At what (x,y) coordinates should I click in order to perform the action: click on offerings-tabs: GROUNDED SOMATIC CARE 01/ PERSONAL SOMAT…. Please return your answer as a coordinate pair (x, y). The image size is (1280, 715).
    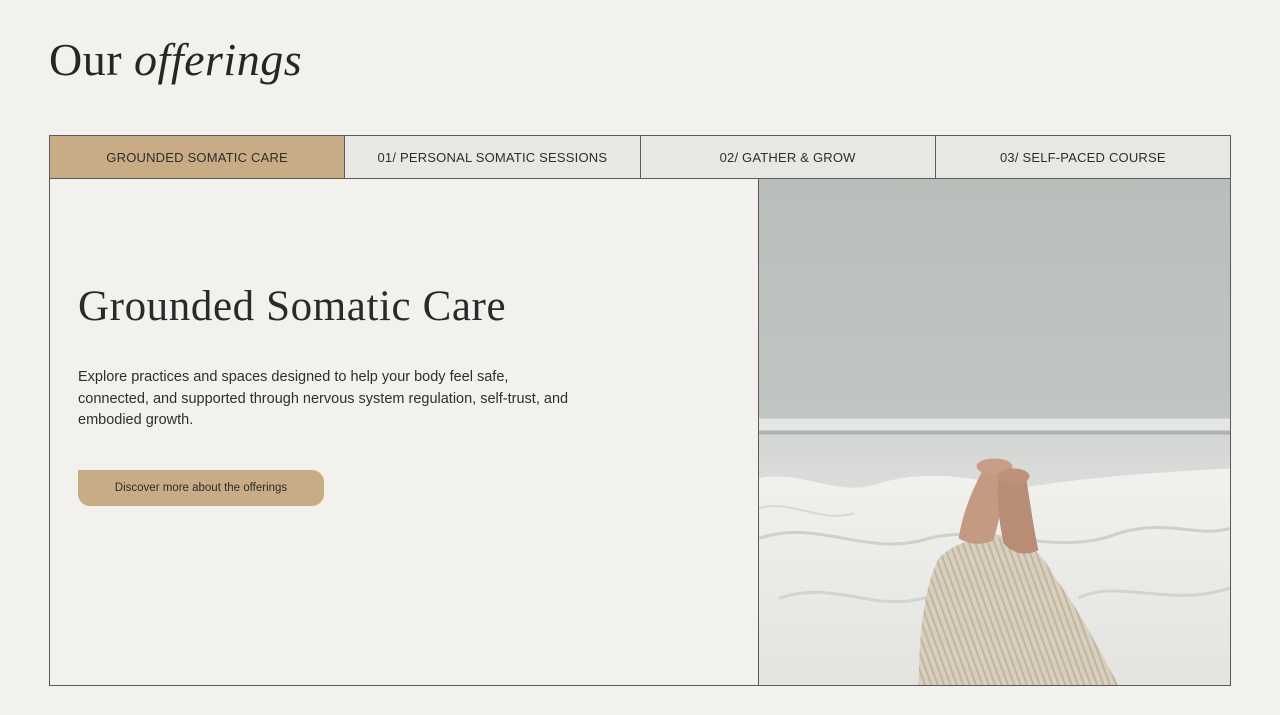
    Looking at the image, I should click on (640, 157).